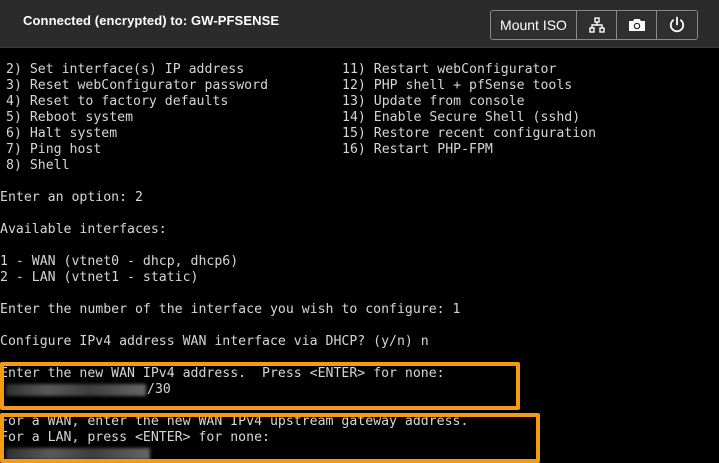 The width and height of the screenshot is (719, 463). I want to click on menu-item: 6) Halt system, so click(62, 133).